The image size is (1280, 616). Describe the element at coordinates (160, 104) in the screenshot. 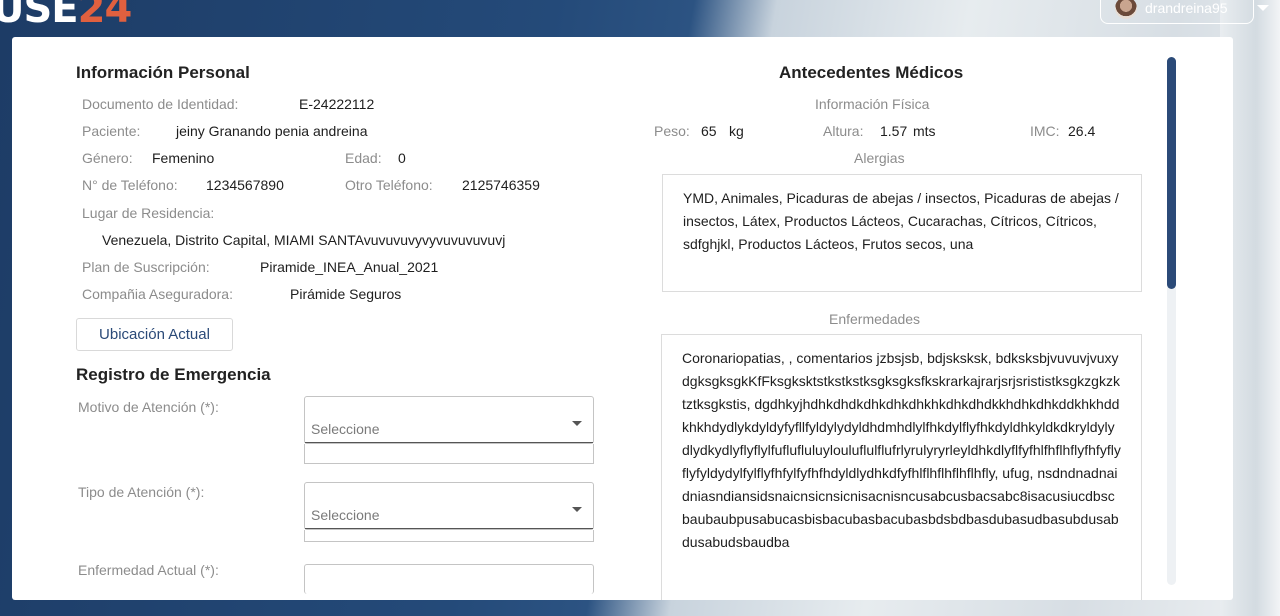

I see `documento-label: Documento de Identidad:` at that location.